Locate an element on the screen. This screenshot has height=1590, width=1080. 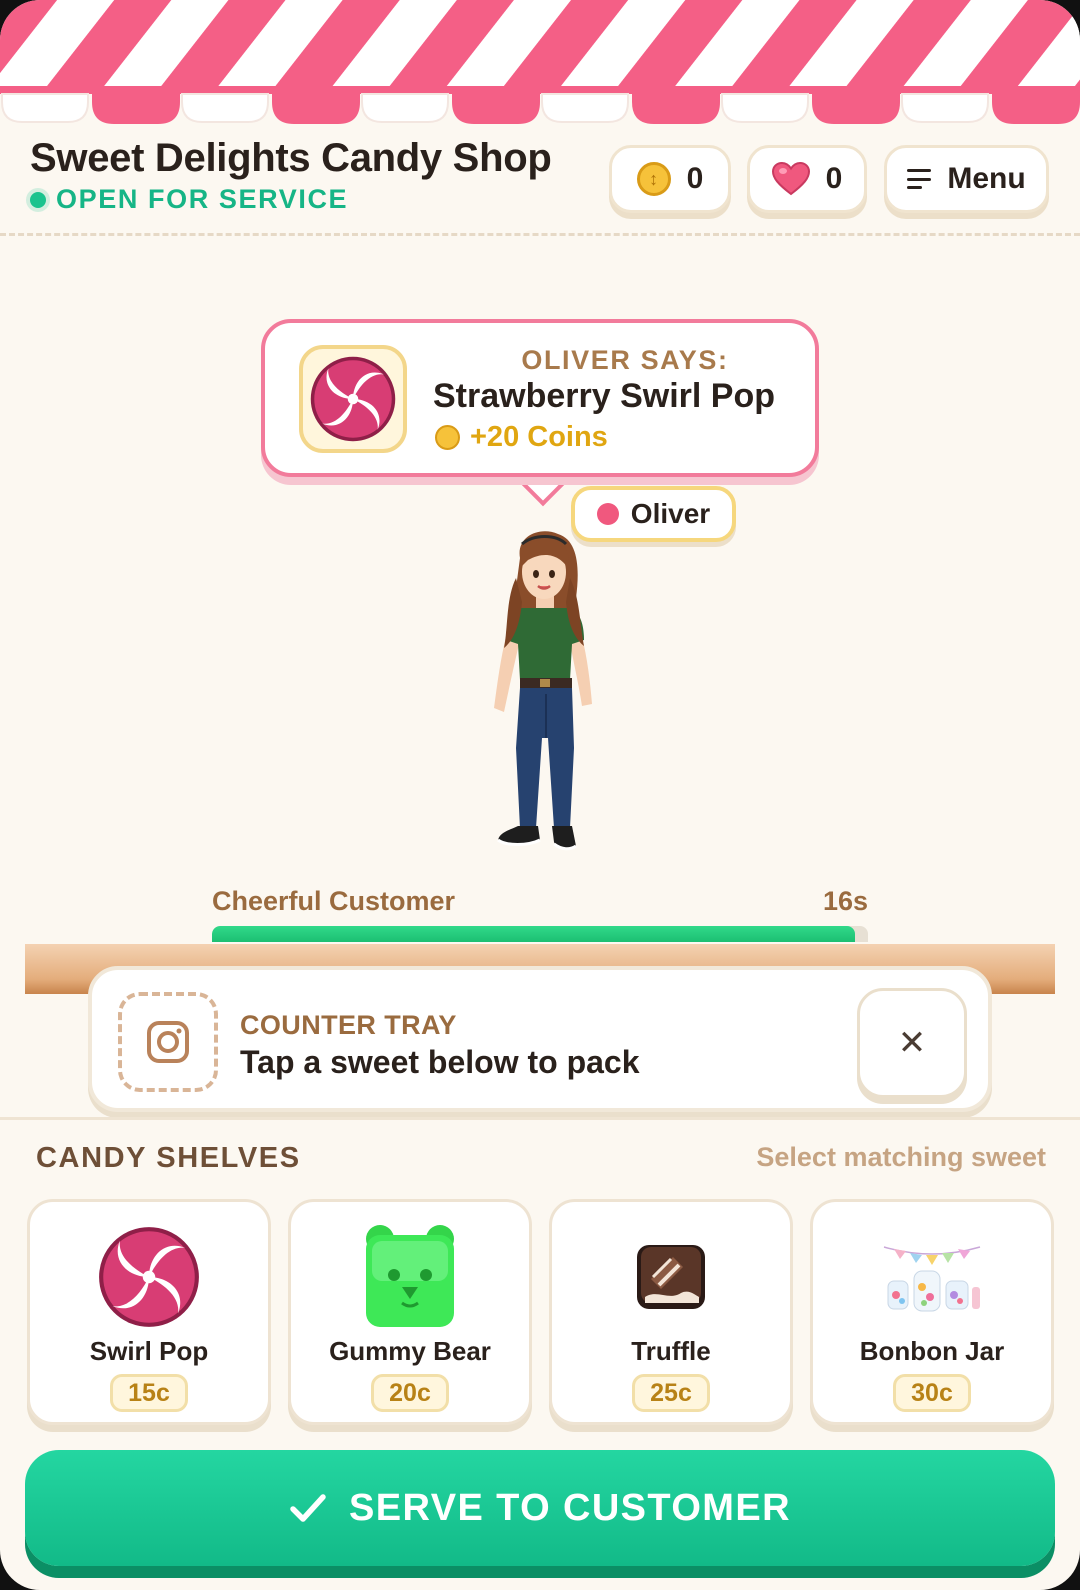
order-item-name: Strawberry Swirl Pop is located at coordinates (604, 396).